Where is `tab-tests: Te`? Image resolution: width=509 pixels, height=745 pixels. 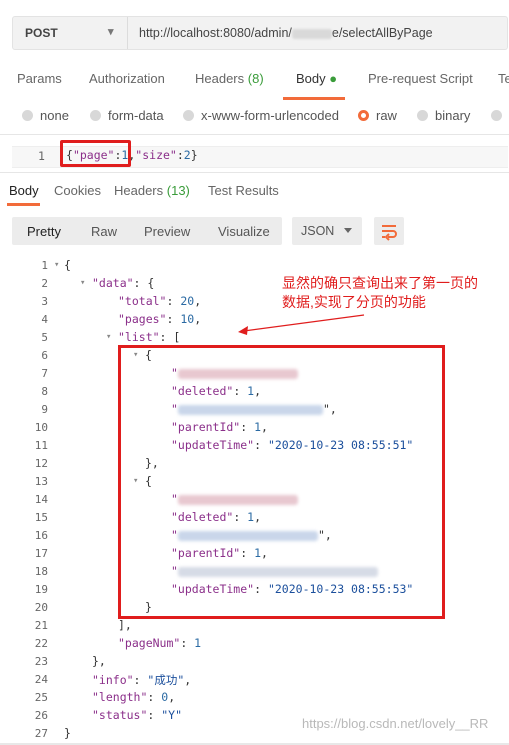
tab-tests: Te is located at coordinates (503, 78).